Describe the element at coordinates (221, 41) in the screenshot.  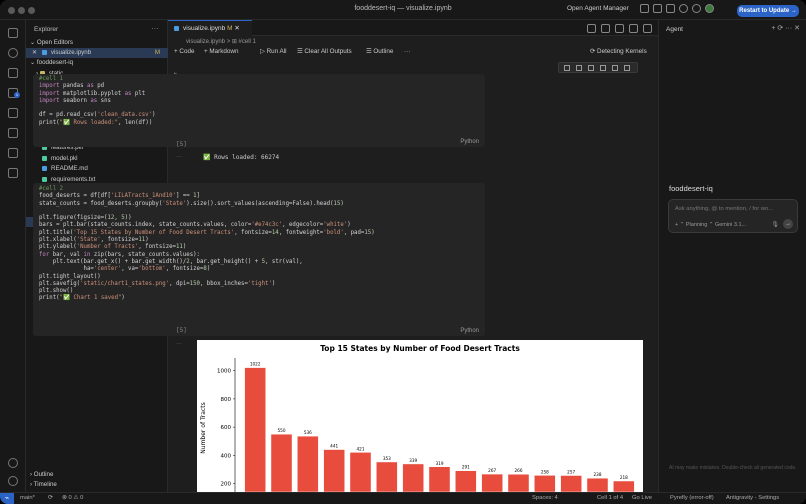
I see `breadcrumb: visualize.ipynb > ⊞ #cell 1` at that location.